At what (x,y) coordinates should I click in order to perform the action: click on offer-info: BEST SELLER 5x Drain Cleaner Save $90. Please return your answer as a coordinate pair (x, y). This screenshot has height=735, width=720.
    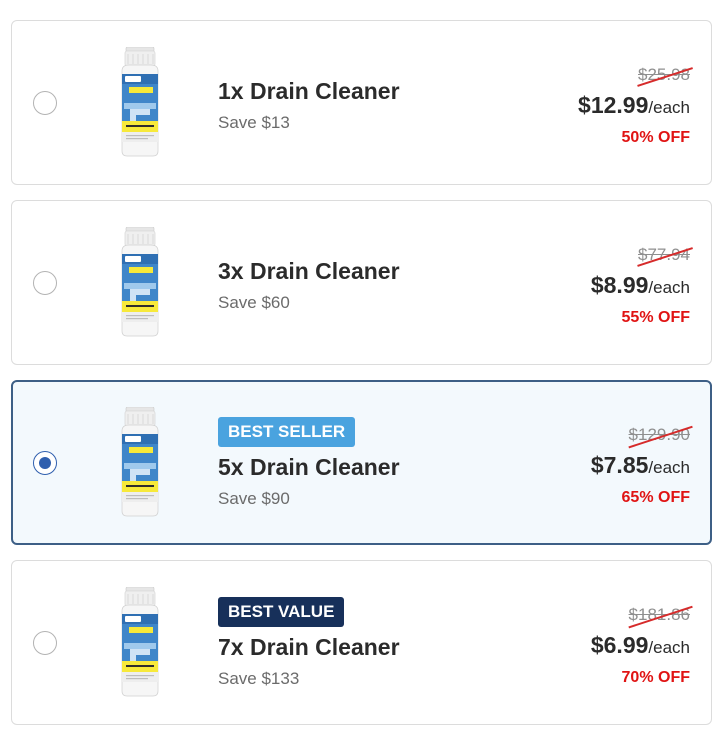
    Looking at the image, I should click on (309, 463).